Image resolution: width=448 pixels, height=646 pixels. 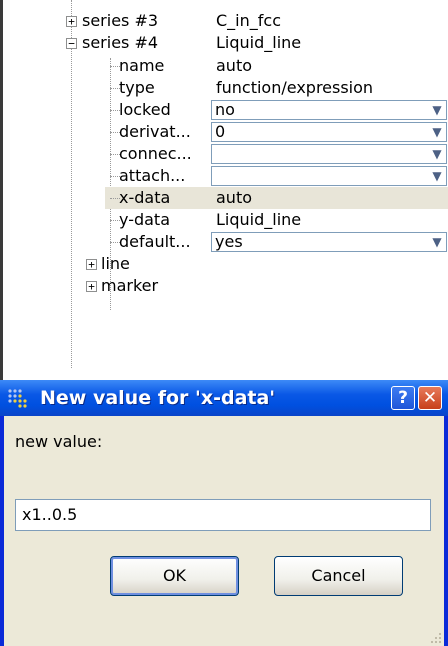 I want to click on property-row-y-data: y-data Liquid_line, so click(x=224, y=220).